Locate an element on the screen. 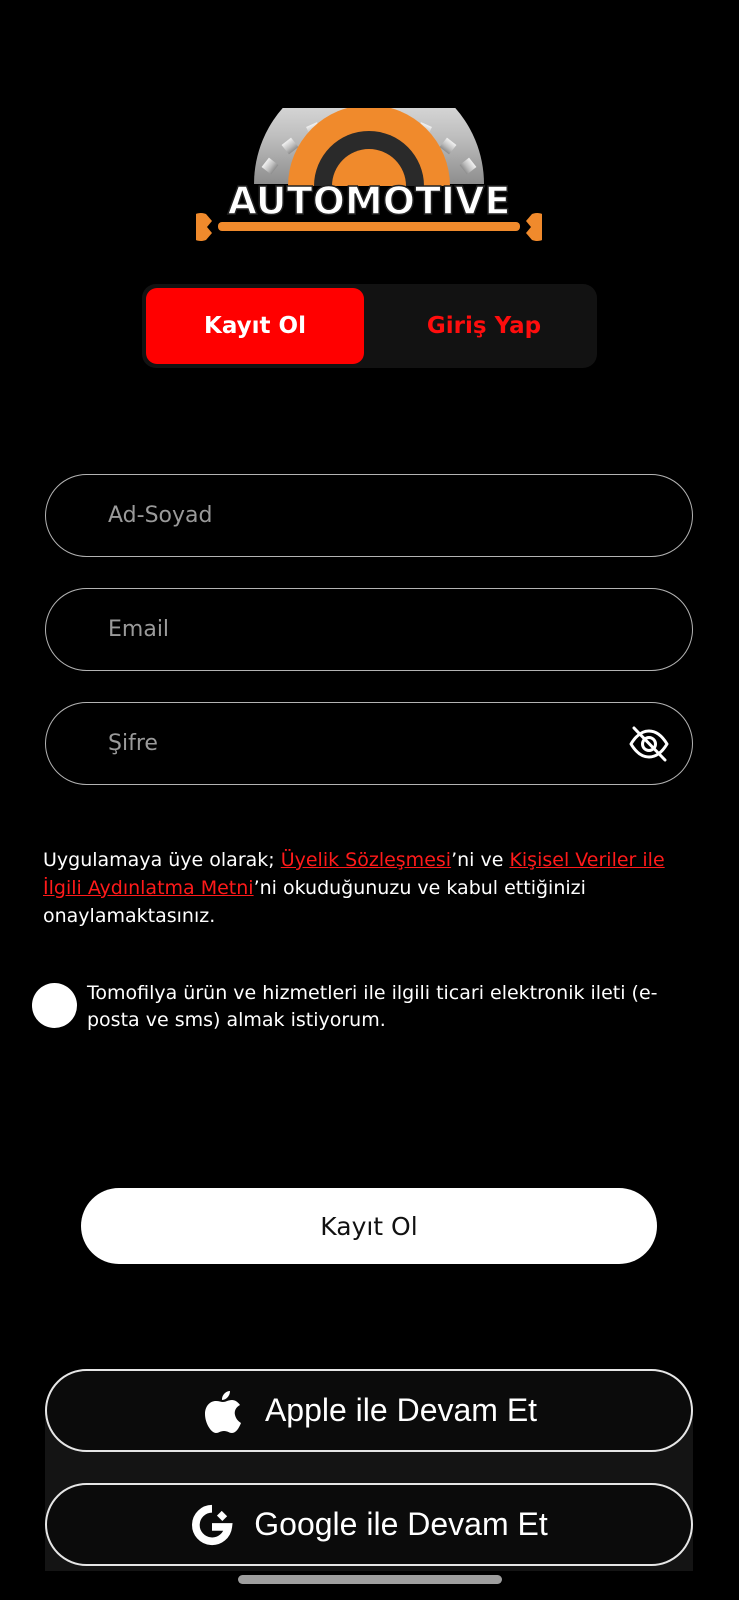 The height and width of the screenshot is (1600, 739). google-signin-button: Google ile Devam Et is located at coordinates (369, 1524).